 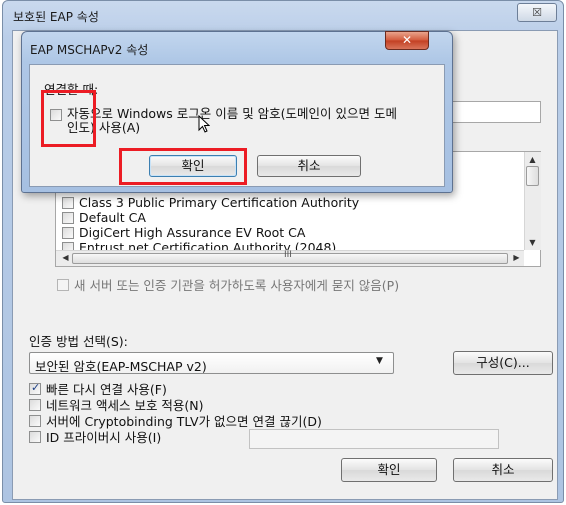 I want to click on cert-list-item: DigiCert High Assurance EV Root CA, so click(x=183, y=232).